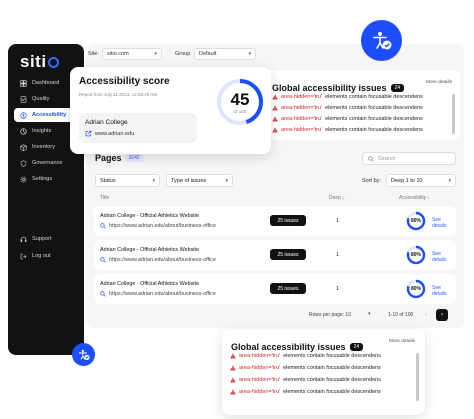 This screenshot has height=419, width=474. I want to click on insights-icon, so click(23, 131).